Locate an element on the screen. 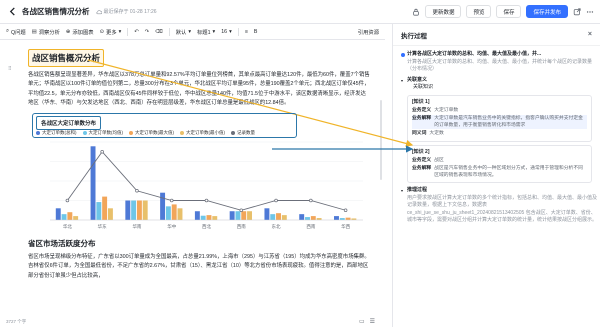 The width and height of the screenshot is (600, 327). more-tool-label: 更多 is located at coordinates (111, 32).